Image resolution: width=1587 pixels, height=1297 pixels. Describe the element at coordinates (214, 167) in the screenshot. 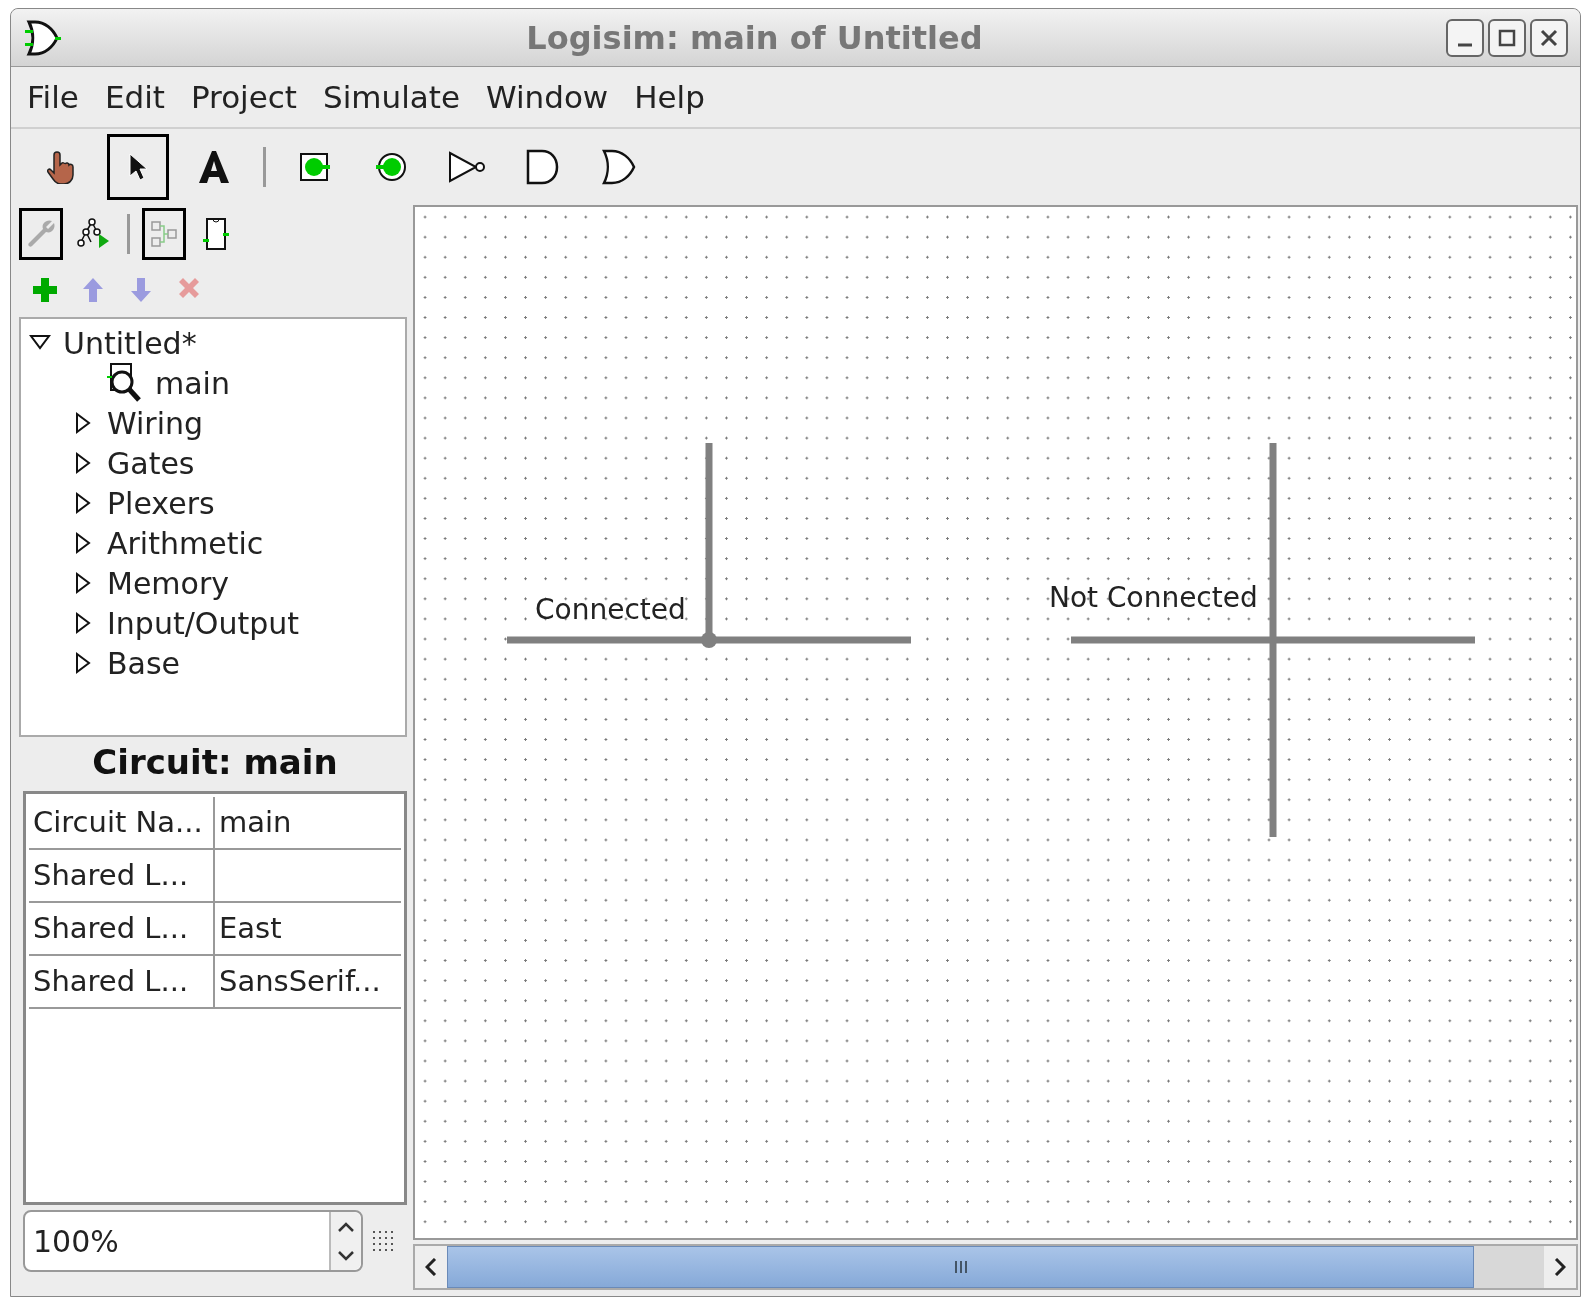

I see `text-tool-icon` at that location.